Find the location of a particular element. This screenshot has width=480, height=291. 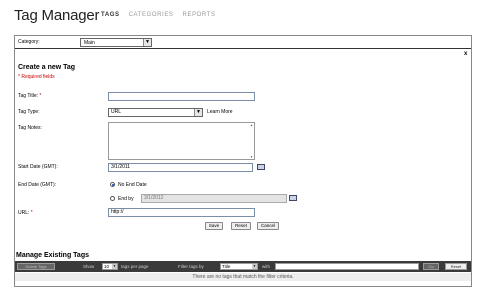

filter-text-input is located at coordinates (347, 266).